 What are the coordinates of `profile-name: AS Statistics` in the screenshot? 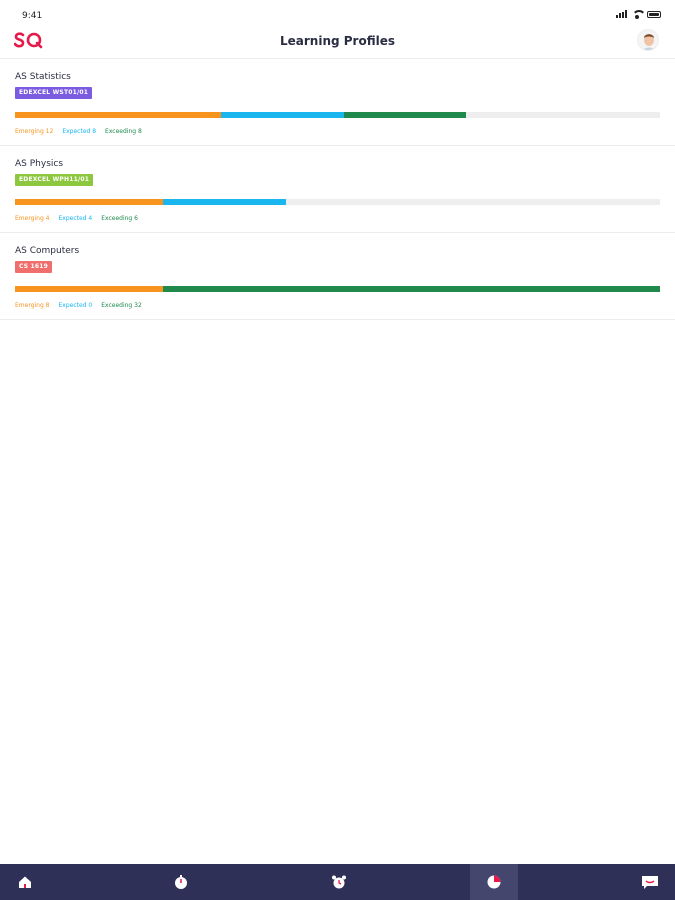 It's located at (43, 77).